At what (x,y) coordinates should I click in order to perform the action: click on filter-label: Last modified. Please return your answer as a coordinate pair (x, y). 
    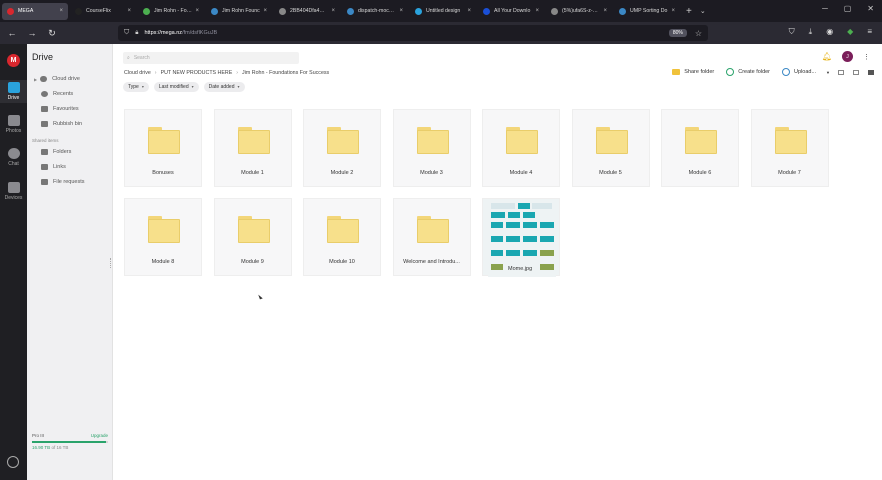
    Looking at the image, I should click on (173, 87).